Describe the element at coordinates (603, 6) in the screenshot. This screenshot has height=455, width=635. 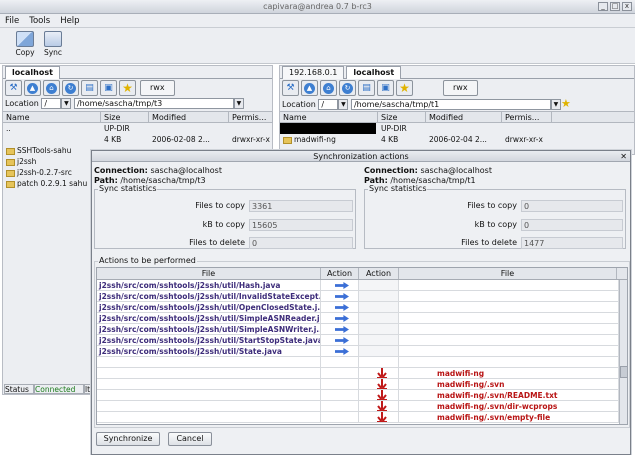
I see `minimize-button: _` at that location.